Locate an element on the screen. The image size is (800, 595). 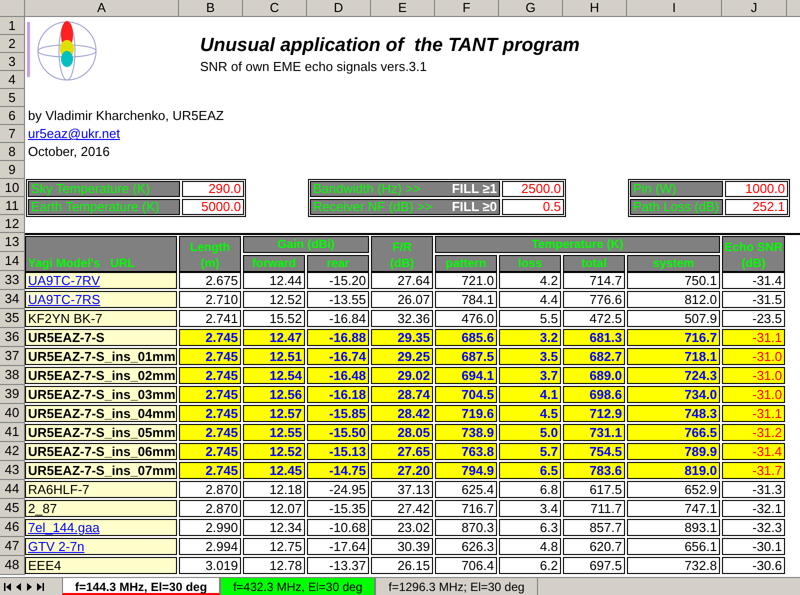
column-header: H is located at coordinates (595, 8).